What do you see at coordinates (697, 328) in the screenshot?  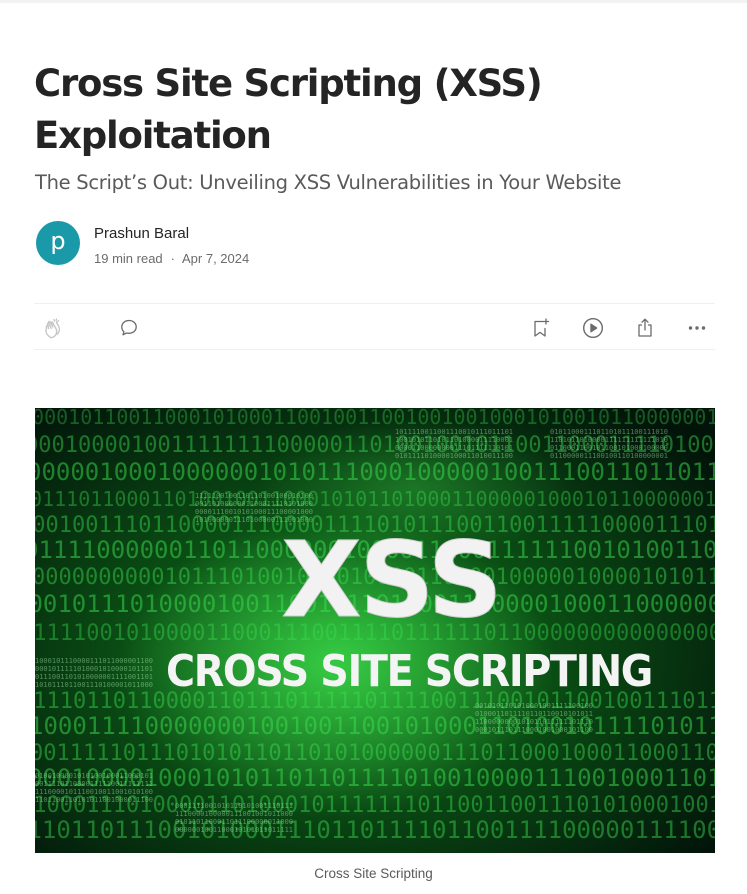 I see `more-dots-icon` at bounding box center [697, 328].